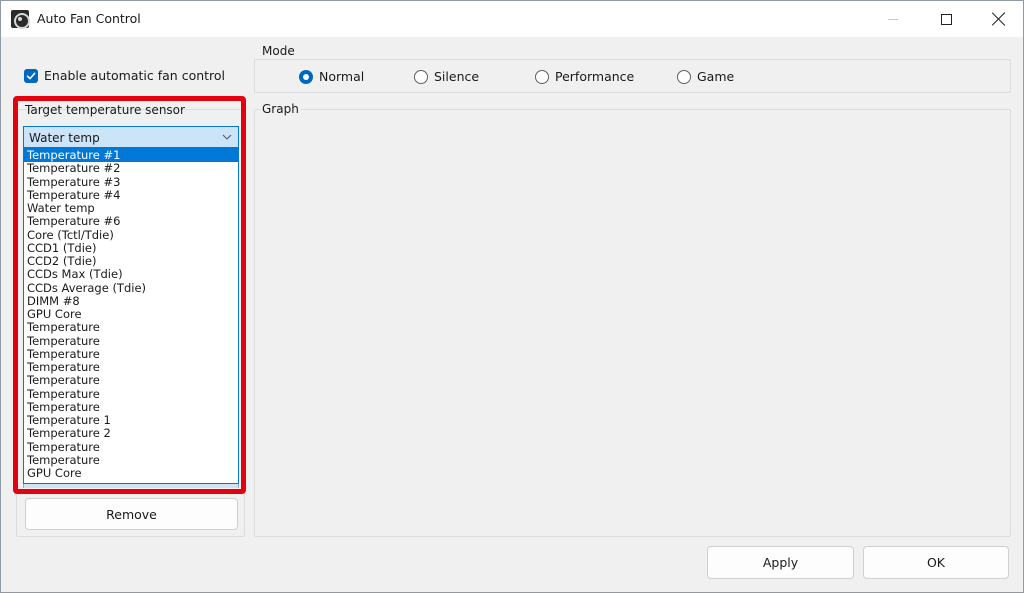  Describe the element at coordinates (105, 110) in the screenshot. I see `target-sensor-label: Target temperature sensor` at that location.